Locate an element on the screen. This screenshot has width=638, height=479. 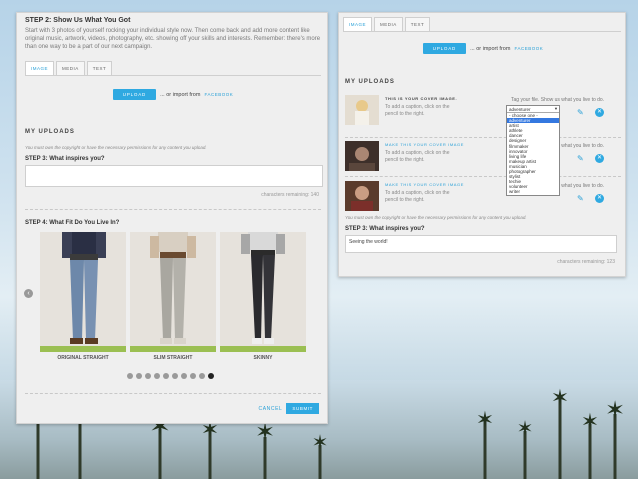
submit-button: SUBMIT is located at coordinates (302, 408).